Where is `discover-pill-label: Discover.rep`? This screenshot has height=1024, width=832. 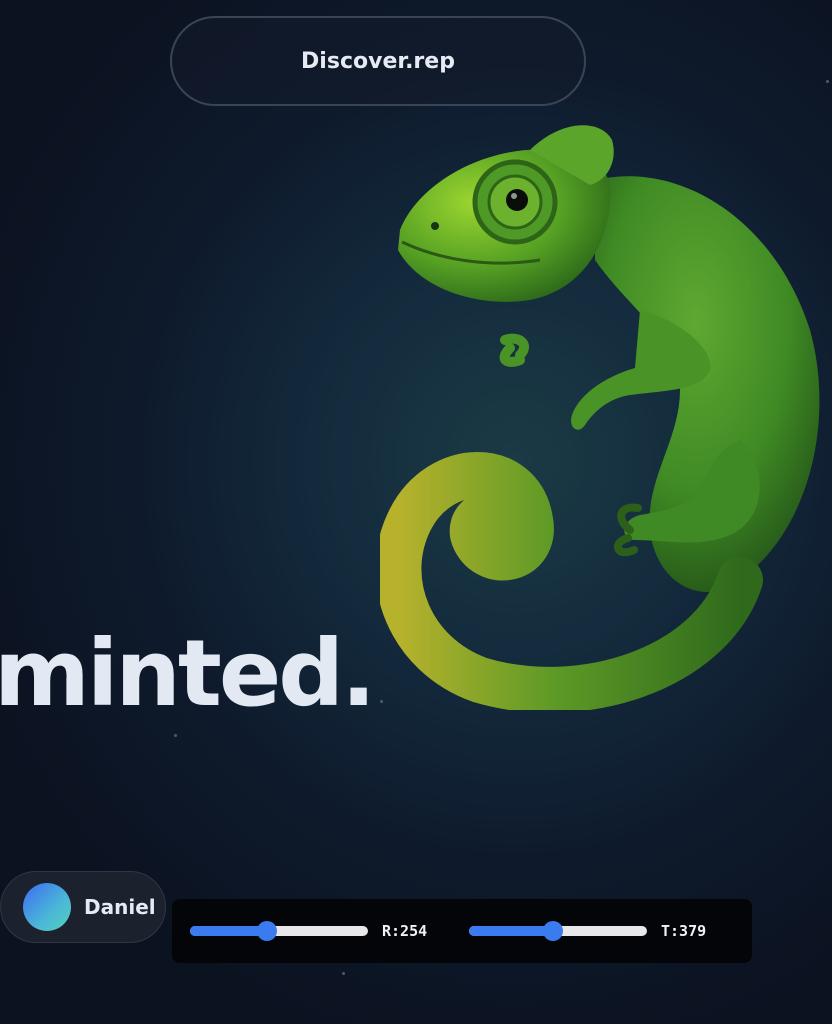 discover-pill-label: Discover.rep is located at coordinates (378, 61).